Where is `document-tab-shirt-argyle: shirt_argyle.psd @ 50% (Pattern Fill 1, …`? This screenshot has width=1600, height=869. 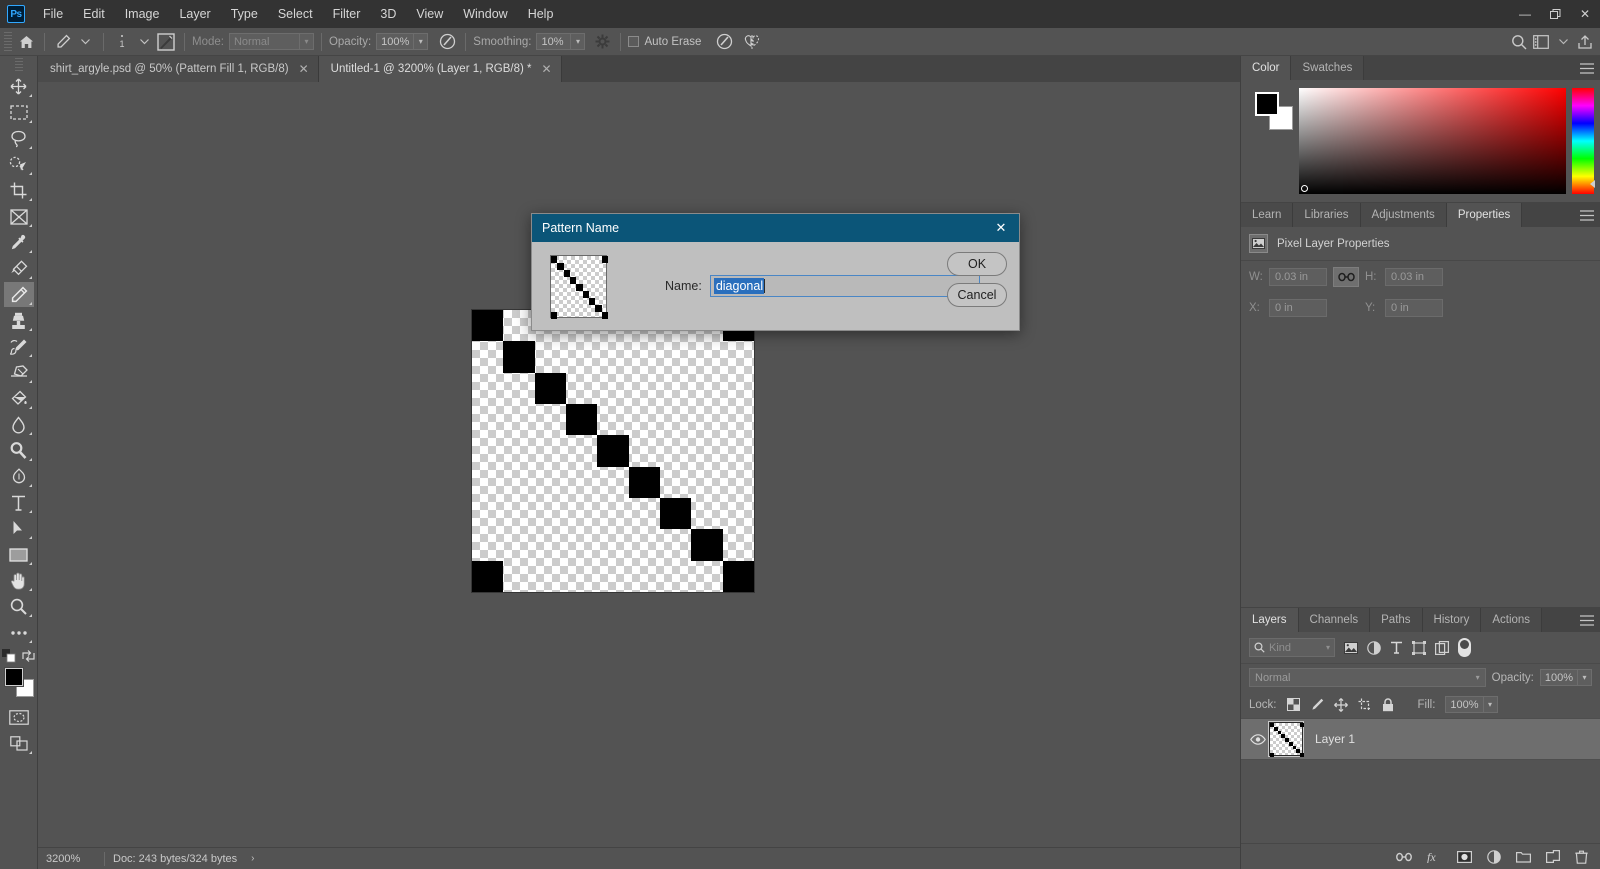
document-tab-shirt-argyle: shirt_argyle.psd @ 50% (Pattern Fill 1, … is located at coordinates (178, 69).